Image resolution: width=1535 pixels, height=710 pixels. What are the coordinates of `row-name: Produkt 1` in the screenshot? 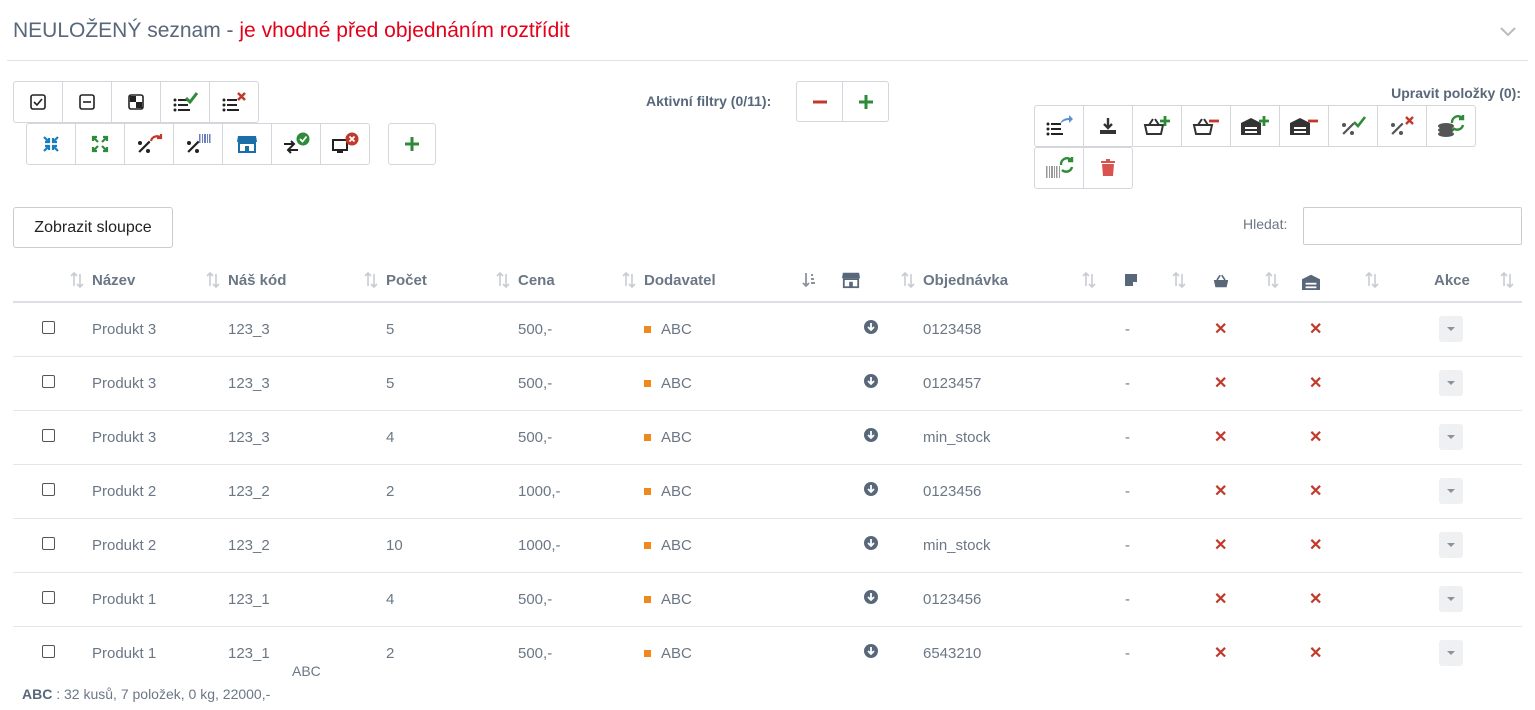 It's located at (160, 599).